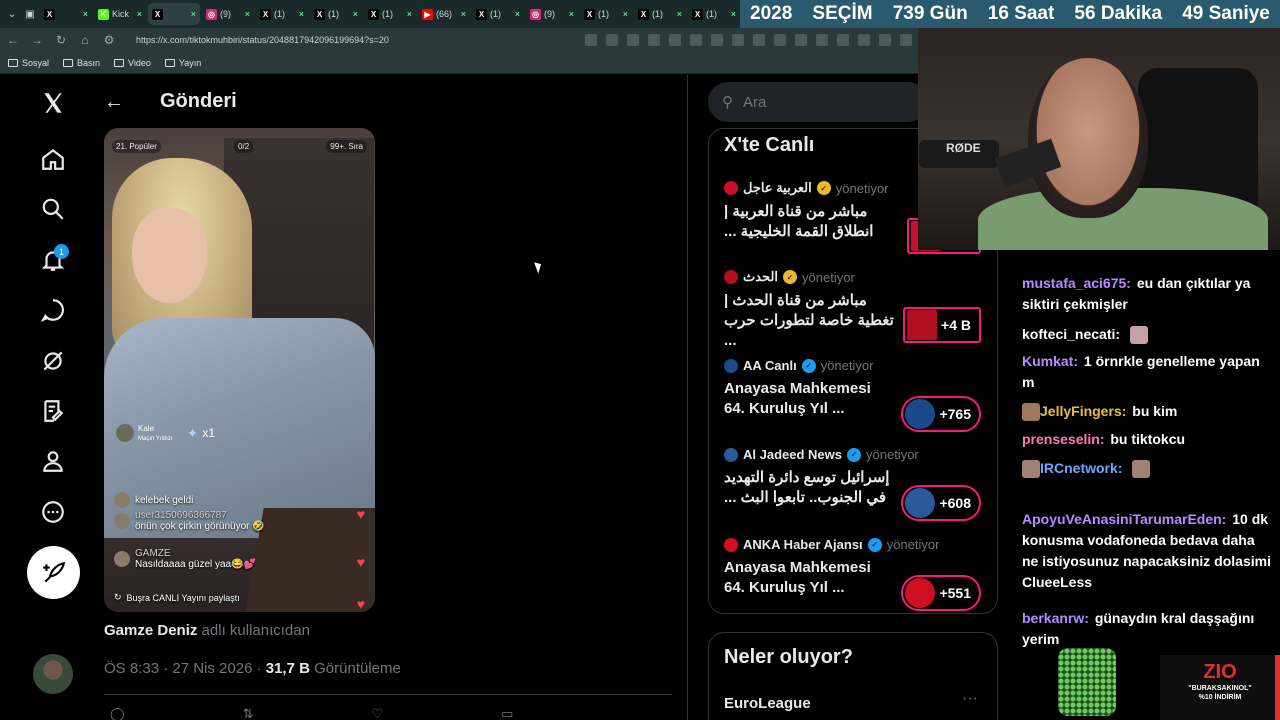 The width and height of the screenshot is (1280, 720). I want to click on chat-username: ApoyuVeAnasiniTarumarEden:, so click(1124, 519).